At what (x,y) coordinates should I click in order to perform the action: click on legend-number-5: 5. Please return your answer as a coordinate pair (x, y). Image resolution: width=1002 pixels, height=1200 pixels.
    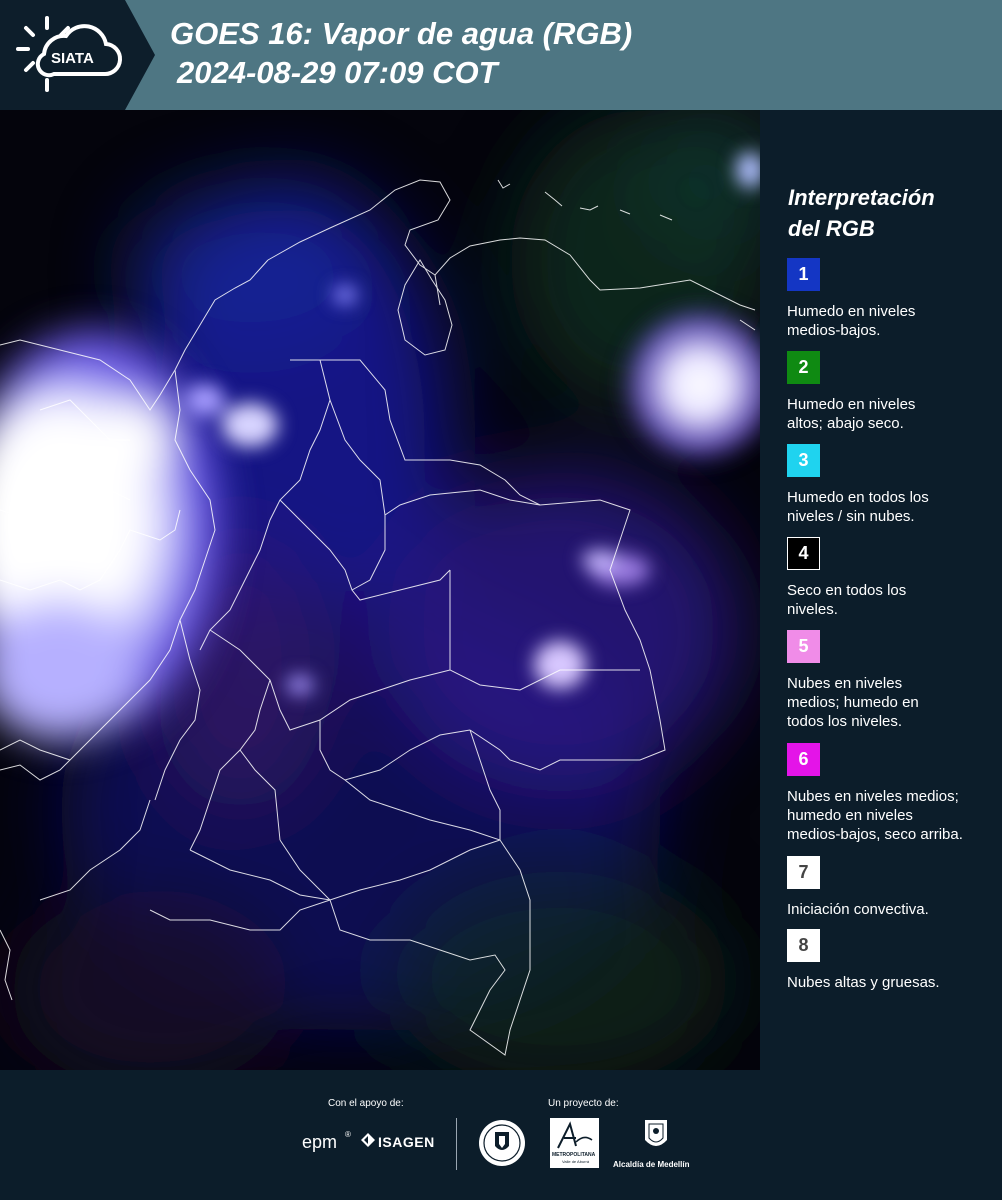
    Looking at the image, I should click on (803, 646).